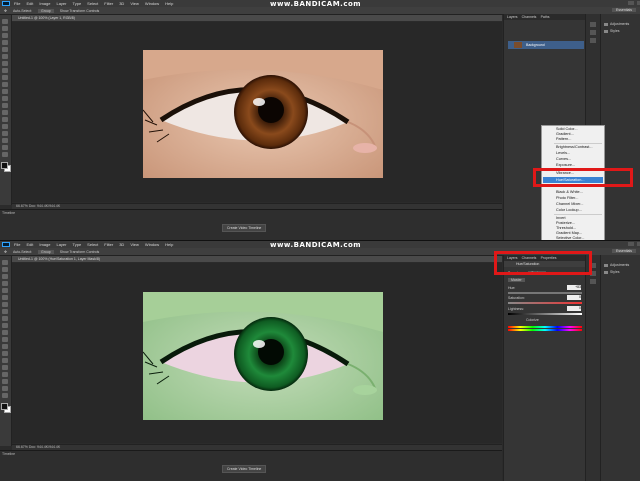 This screenshot has height=481, width=640. What do you see at coordinates (593, 40) in the screenshot?
I see `info-icon` at bounding box center [593, 40].